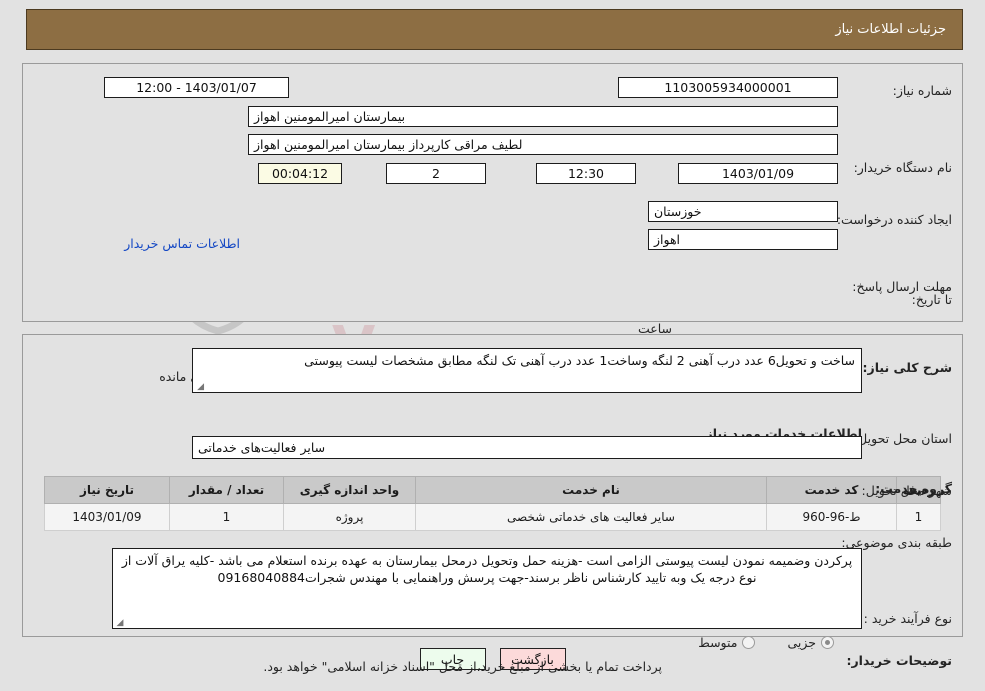  What do you see at coordinates (654, 328) in the screenshot?
I see `hour-label: ساعت` at bounding box center [654, 328].